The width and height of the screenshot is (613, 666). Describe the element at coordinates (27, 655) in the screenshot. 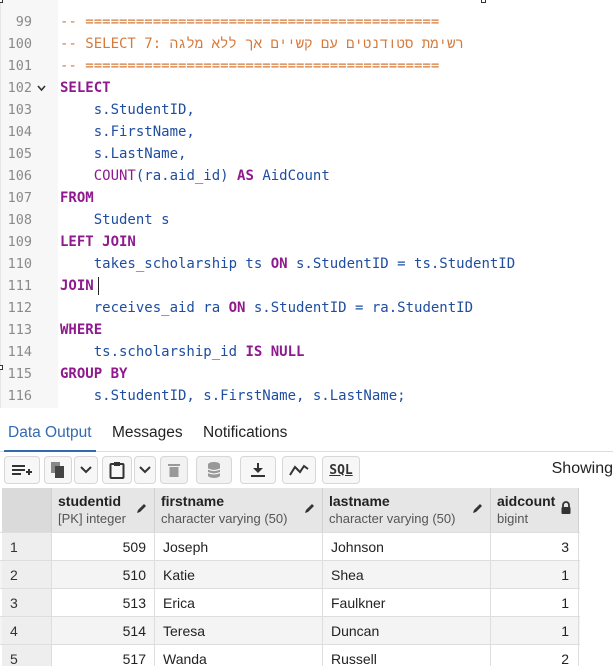

I see `row-number: 5` at that location.